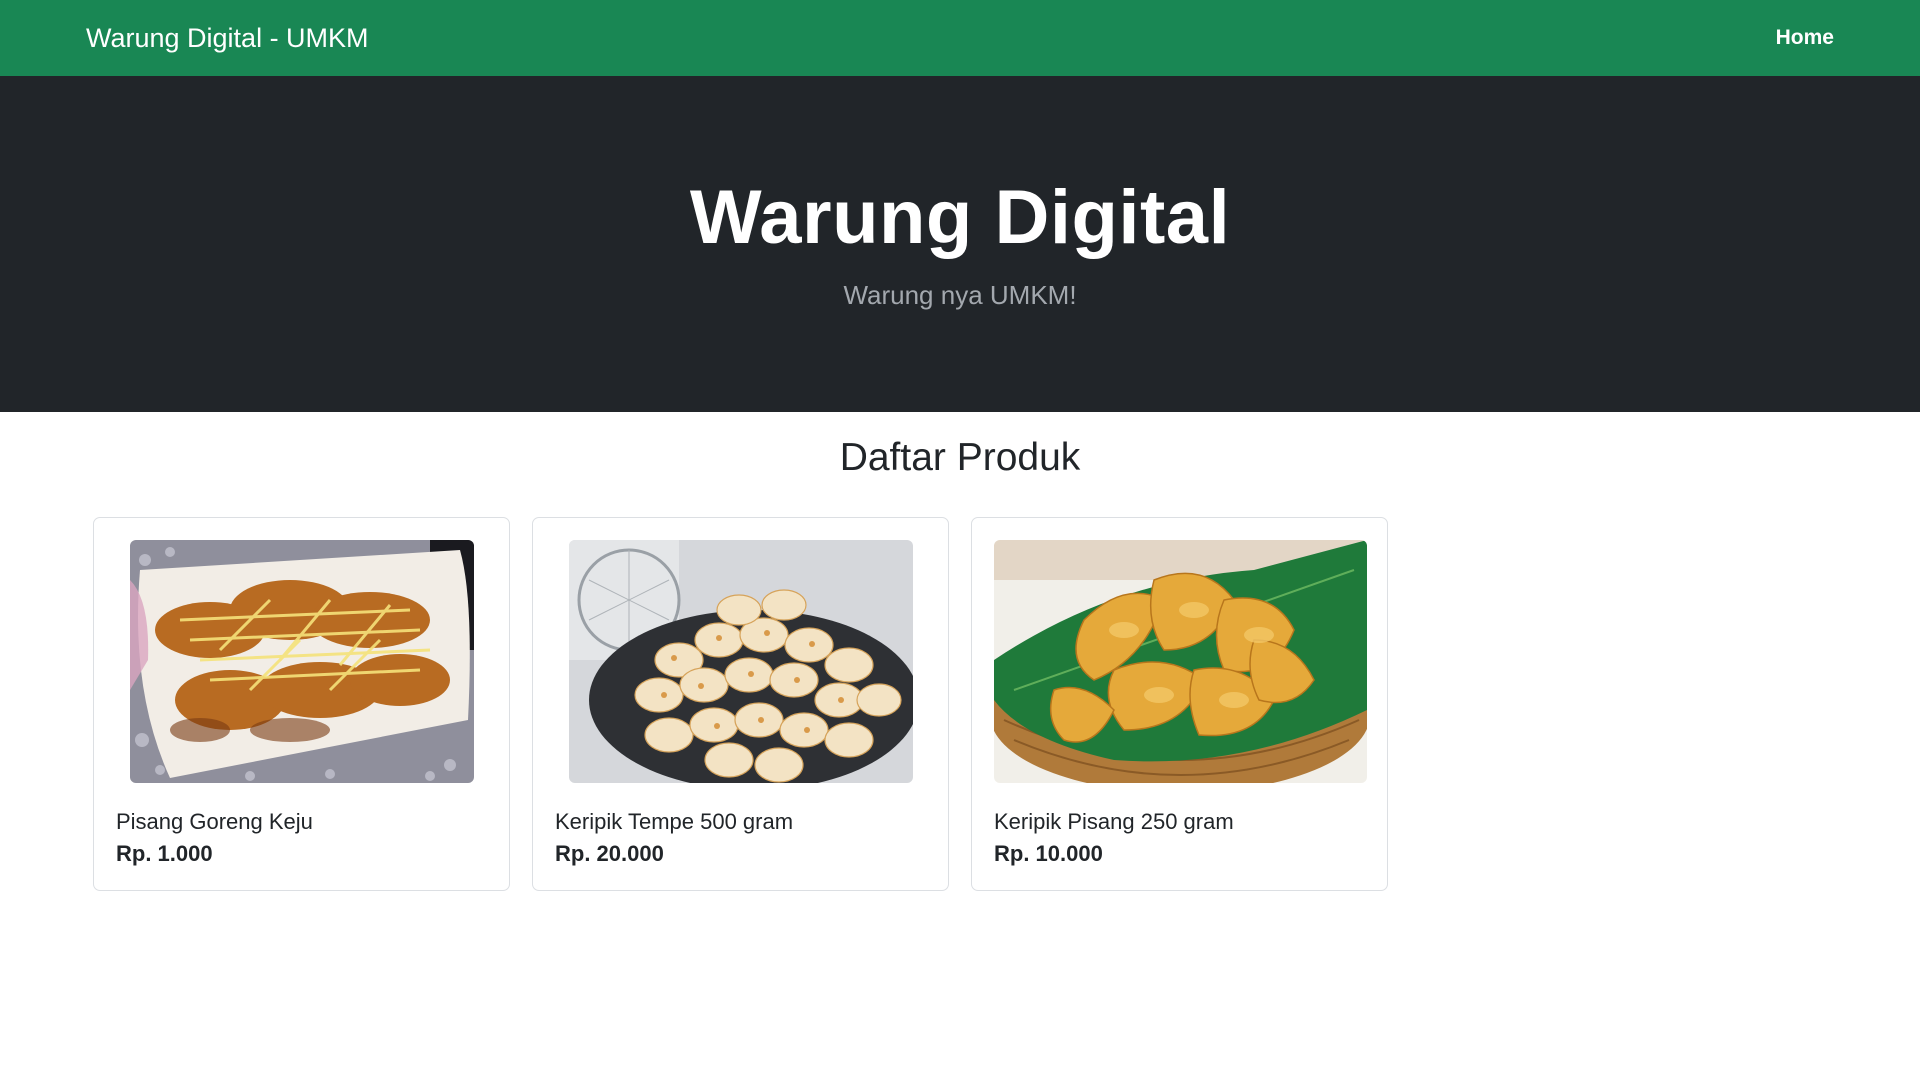 This screenshot has height=1080, width=1920. What do you see at coordinates (1048, 853) in the screenshot?
I see `product-price: Rp. 10.000` at bounding box center [1048, 853].